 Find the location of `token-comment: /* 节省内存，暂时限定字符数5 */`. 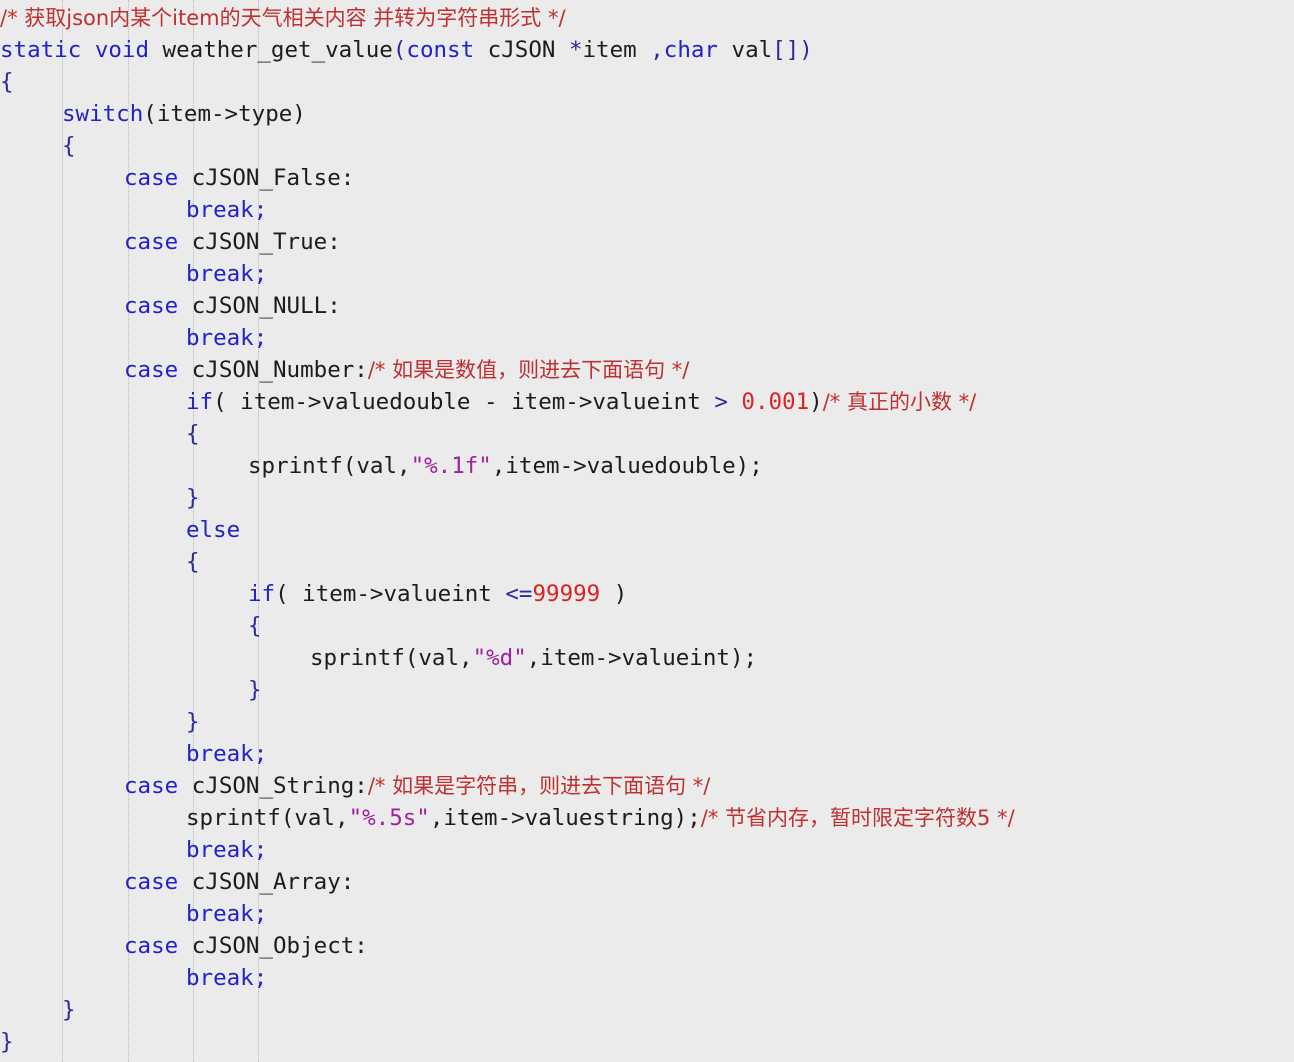

token-comment: /* 节省内存，暂时限定字符数5 */ is located at coordinates (857, 818).